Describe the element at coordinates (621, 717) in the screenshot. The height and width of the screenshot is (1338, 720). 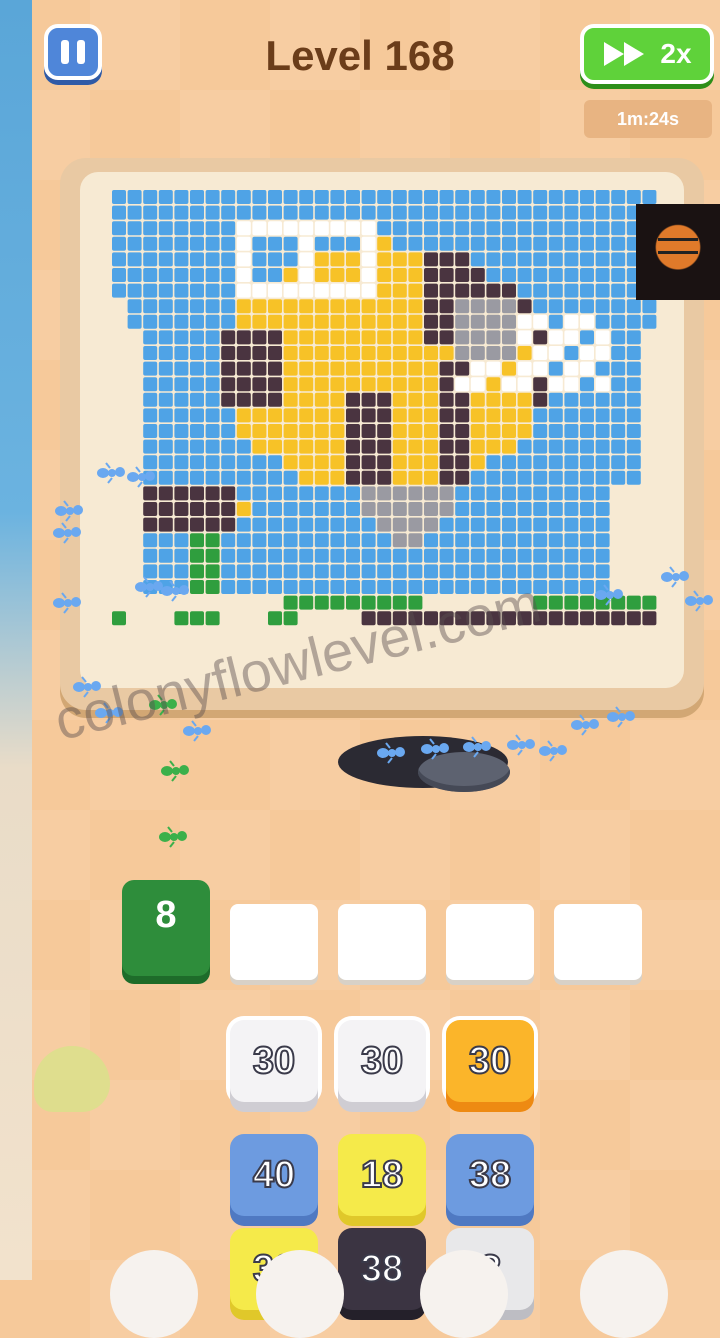
I see `ant-sprite` at that location.